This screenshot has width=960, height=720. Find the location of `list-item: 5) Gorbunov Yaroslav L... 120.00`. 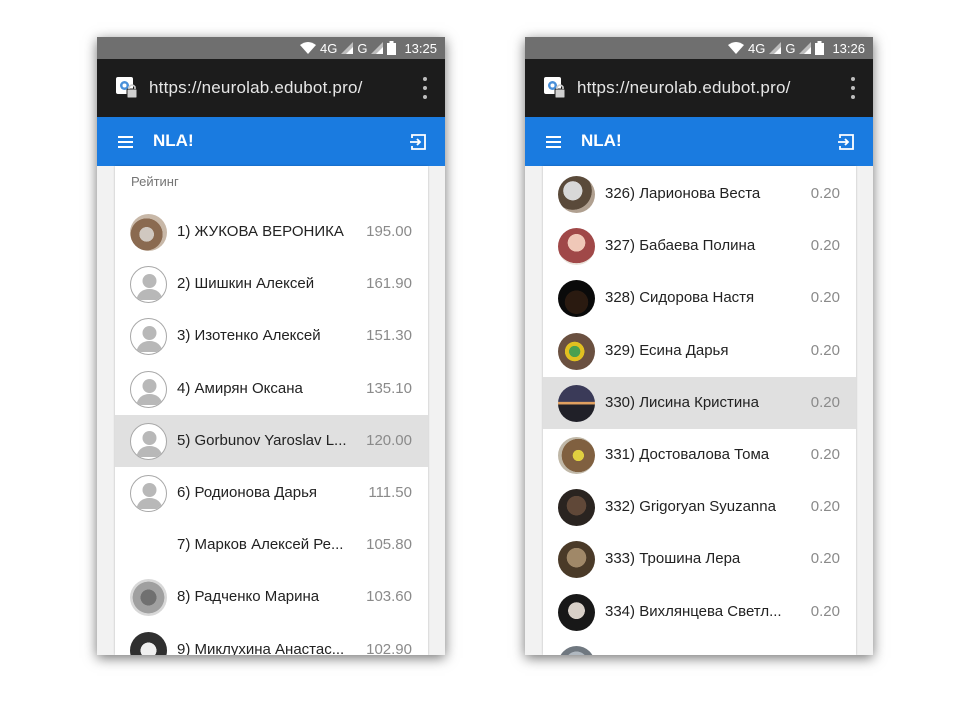

list-item: 5) Gorbunov Yaroslav L... 120.00 is located at coordinates (271, 440).